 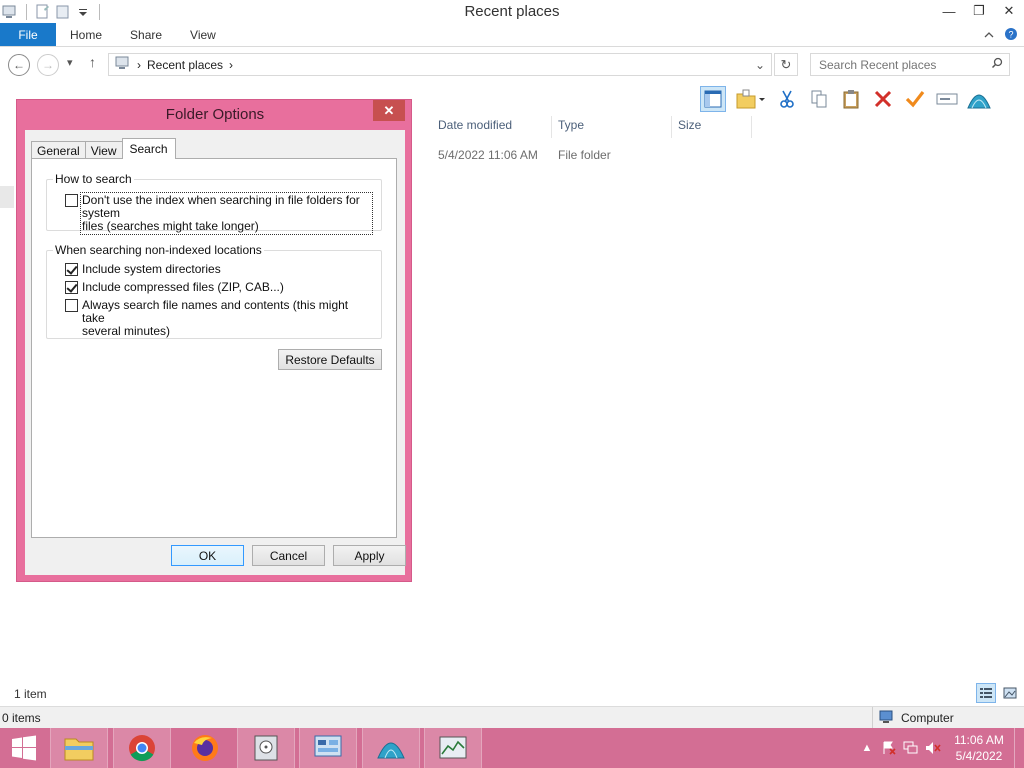 What do you see at coordinates (86, 34) in the screenshot?
I see `tab-home: Home` at bounding box center [86, 34].